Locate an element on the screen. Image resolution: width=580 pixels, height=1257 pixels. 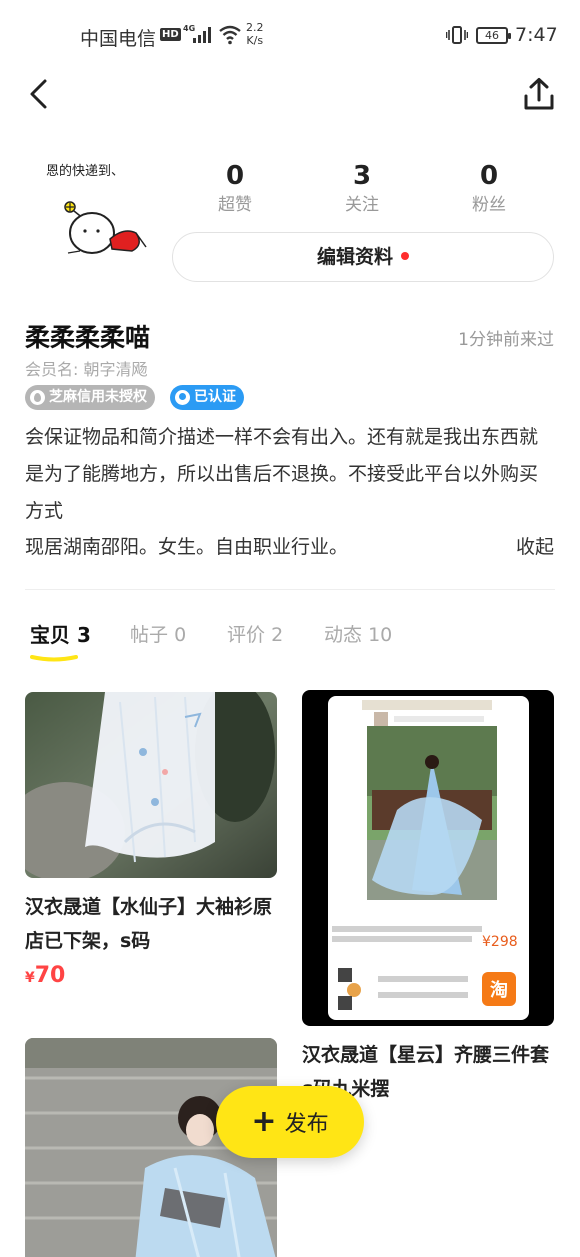
wifi-icon is located at coordinates (230, 37).